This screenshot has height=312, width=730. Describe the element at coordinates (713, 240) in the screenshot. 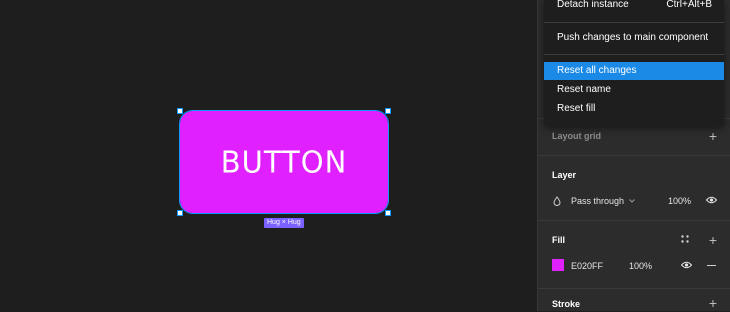

I see `add-fill-icon: +` at that location.